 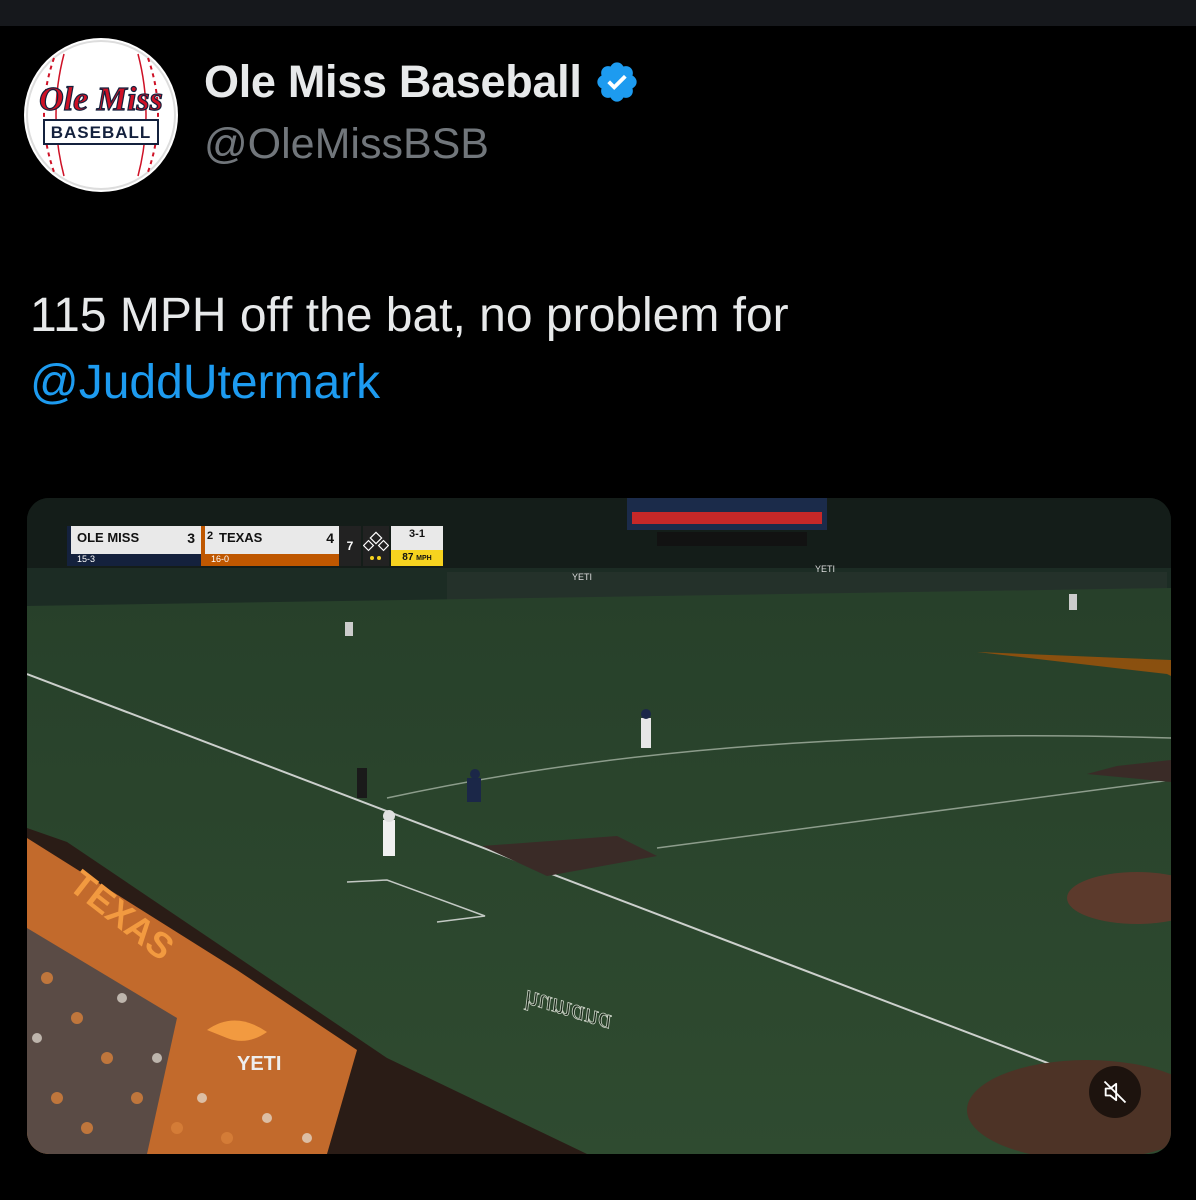 What do you see at coordinates (101, 99) in the screenshot?
I see `svg-text: Ole Miss` at bounding box center [101, 99].